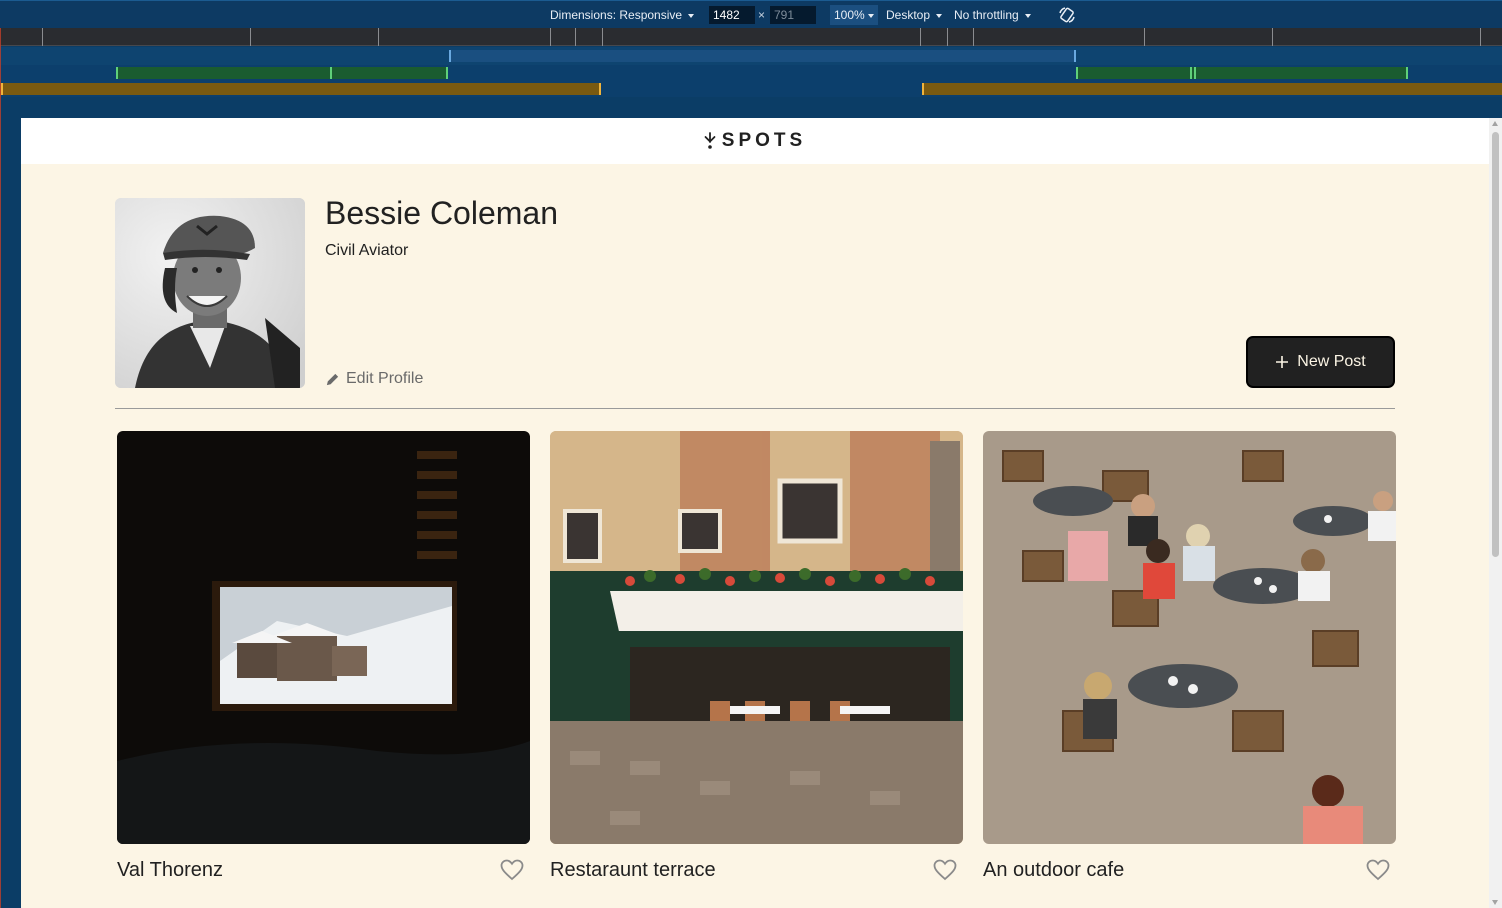 The image size is (1502, 908). I want to click on card-footer: An outdoor cafe, so click(1189, 870).